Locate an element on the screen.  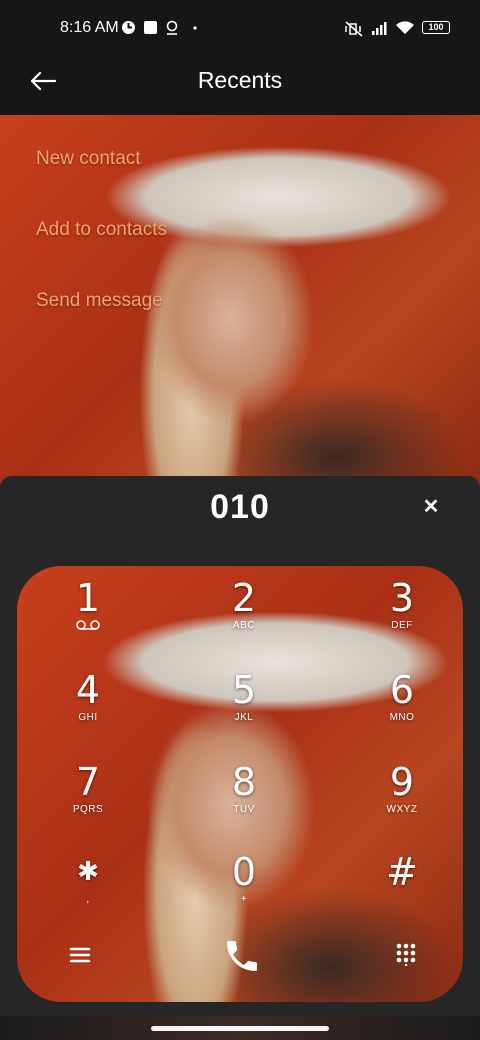
dialed-number: 010 is located at coordinates (240, 507).